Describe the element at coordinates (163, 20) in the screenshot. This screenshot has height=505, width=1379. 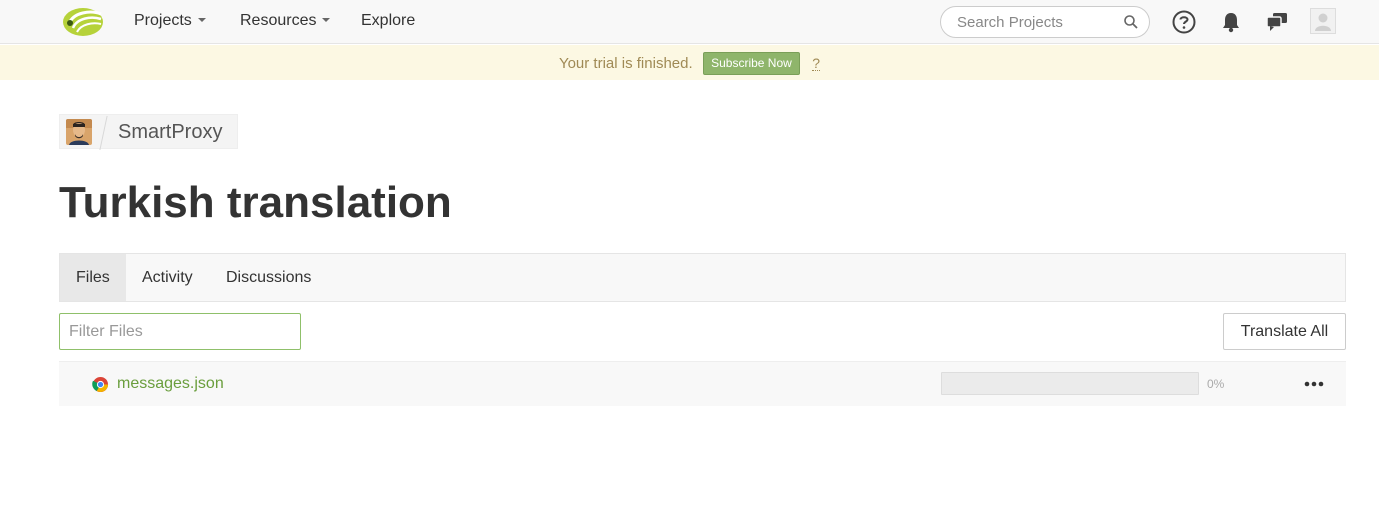
I see `nav-projects-label: Projects` at that location.